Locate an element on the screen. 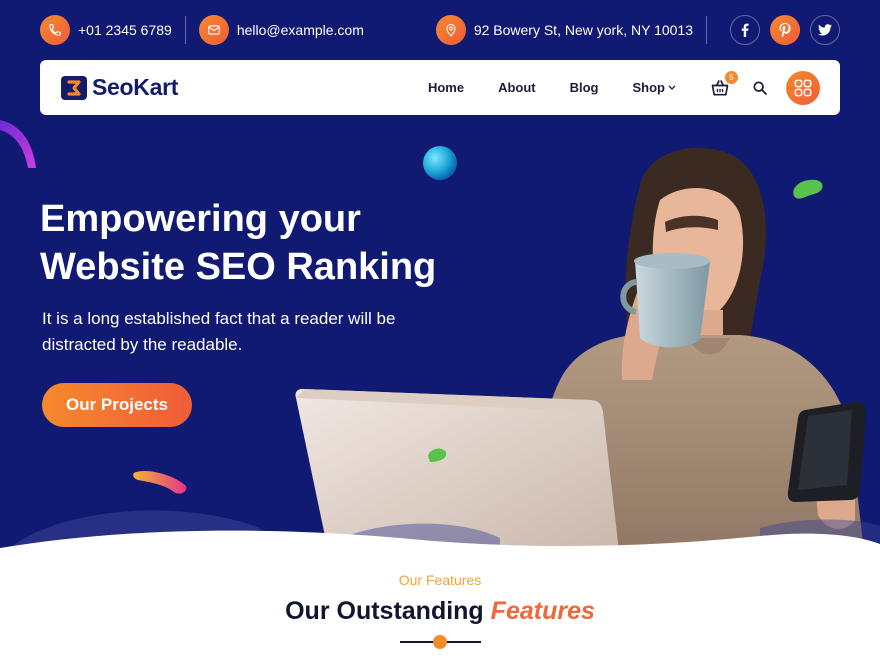 Image resolution: width=880 pixels, height=660 pixels. grid-menu-button is located at coordinates (803, 87).